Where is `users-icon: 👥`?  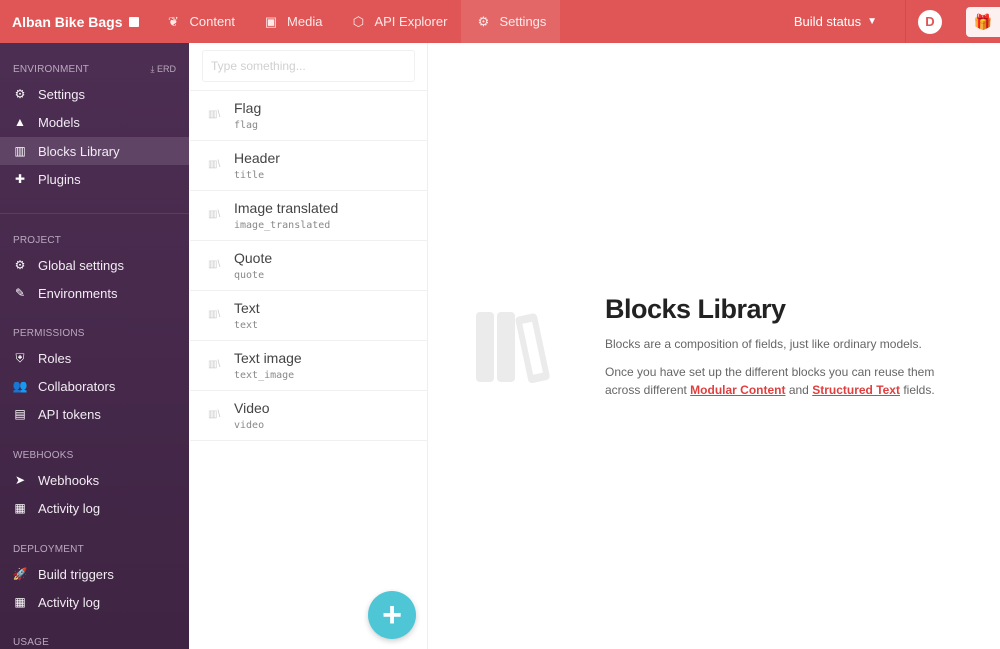
users-icon: 👥 is located at coordinates (20, 386).